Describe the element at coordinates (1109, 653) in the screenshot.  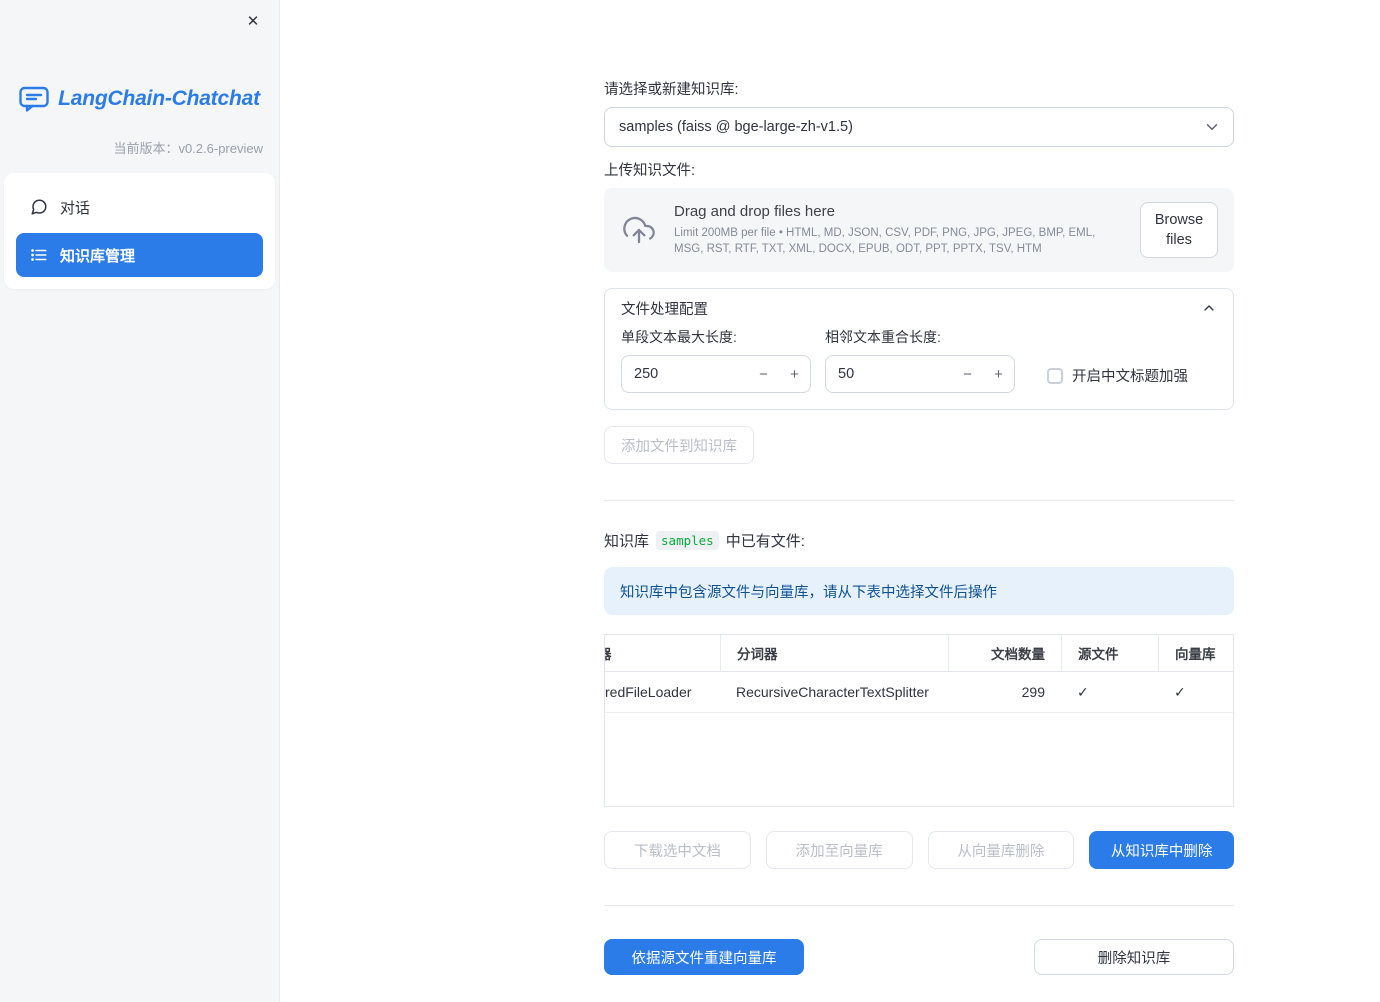
I see `column-header-source-file: 源文件` at that location.